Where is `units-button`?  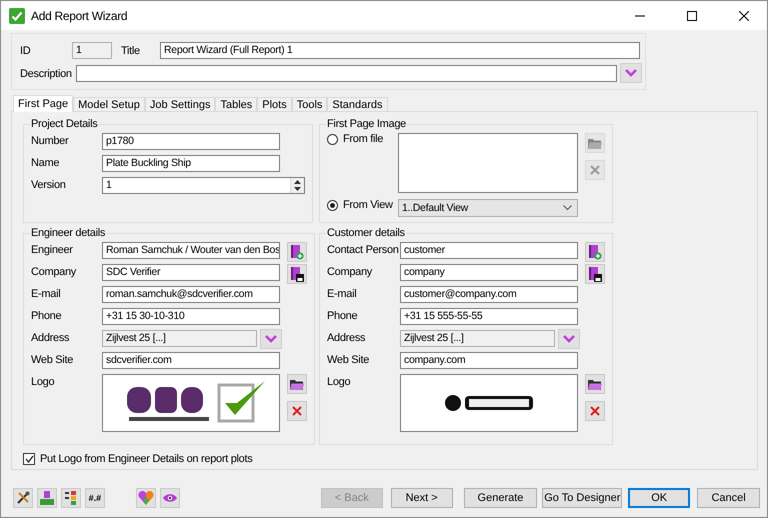 units-button is located at coordinates (46, 498).